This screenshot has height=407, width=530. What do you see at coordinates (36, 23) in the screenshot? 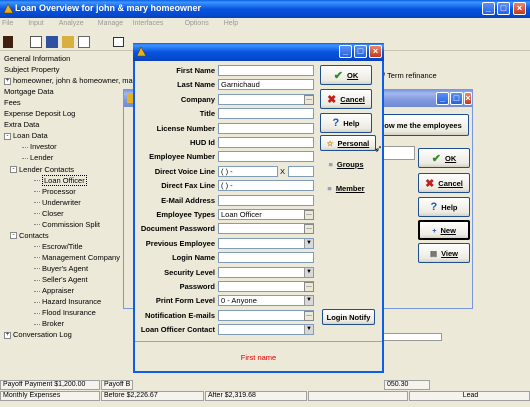
I see `menu-item-input: Input` at bounding box center [36, 23].